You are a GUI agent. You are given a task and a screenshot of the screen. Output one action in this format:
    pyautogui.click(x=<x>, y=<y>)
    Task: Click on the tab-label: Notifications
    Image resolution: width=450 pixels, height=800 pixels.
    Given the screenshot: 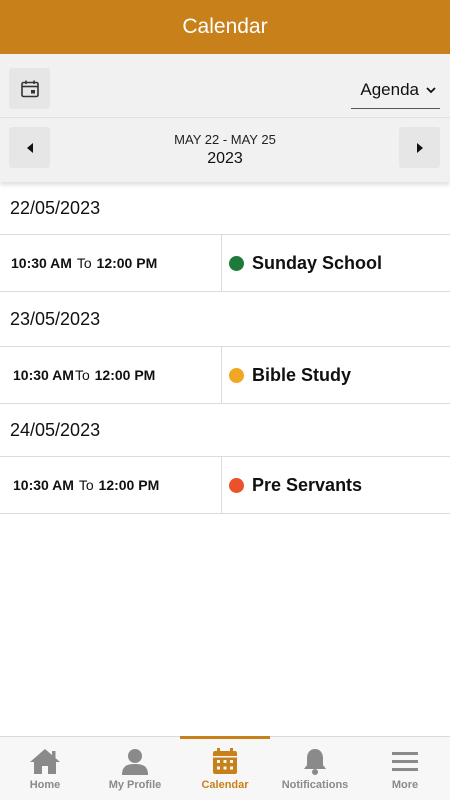 What is the action you would take?
    pyautogui.click(x=315, y=785)
    